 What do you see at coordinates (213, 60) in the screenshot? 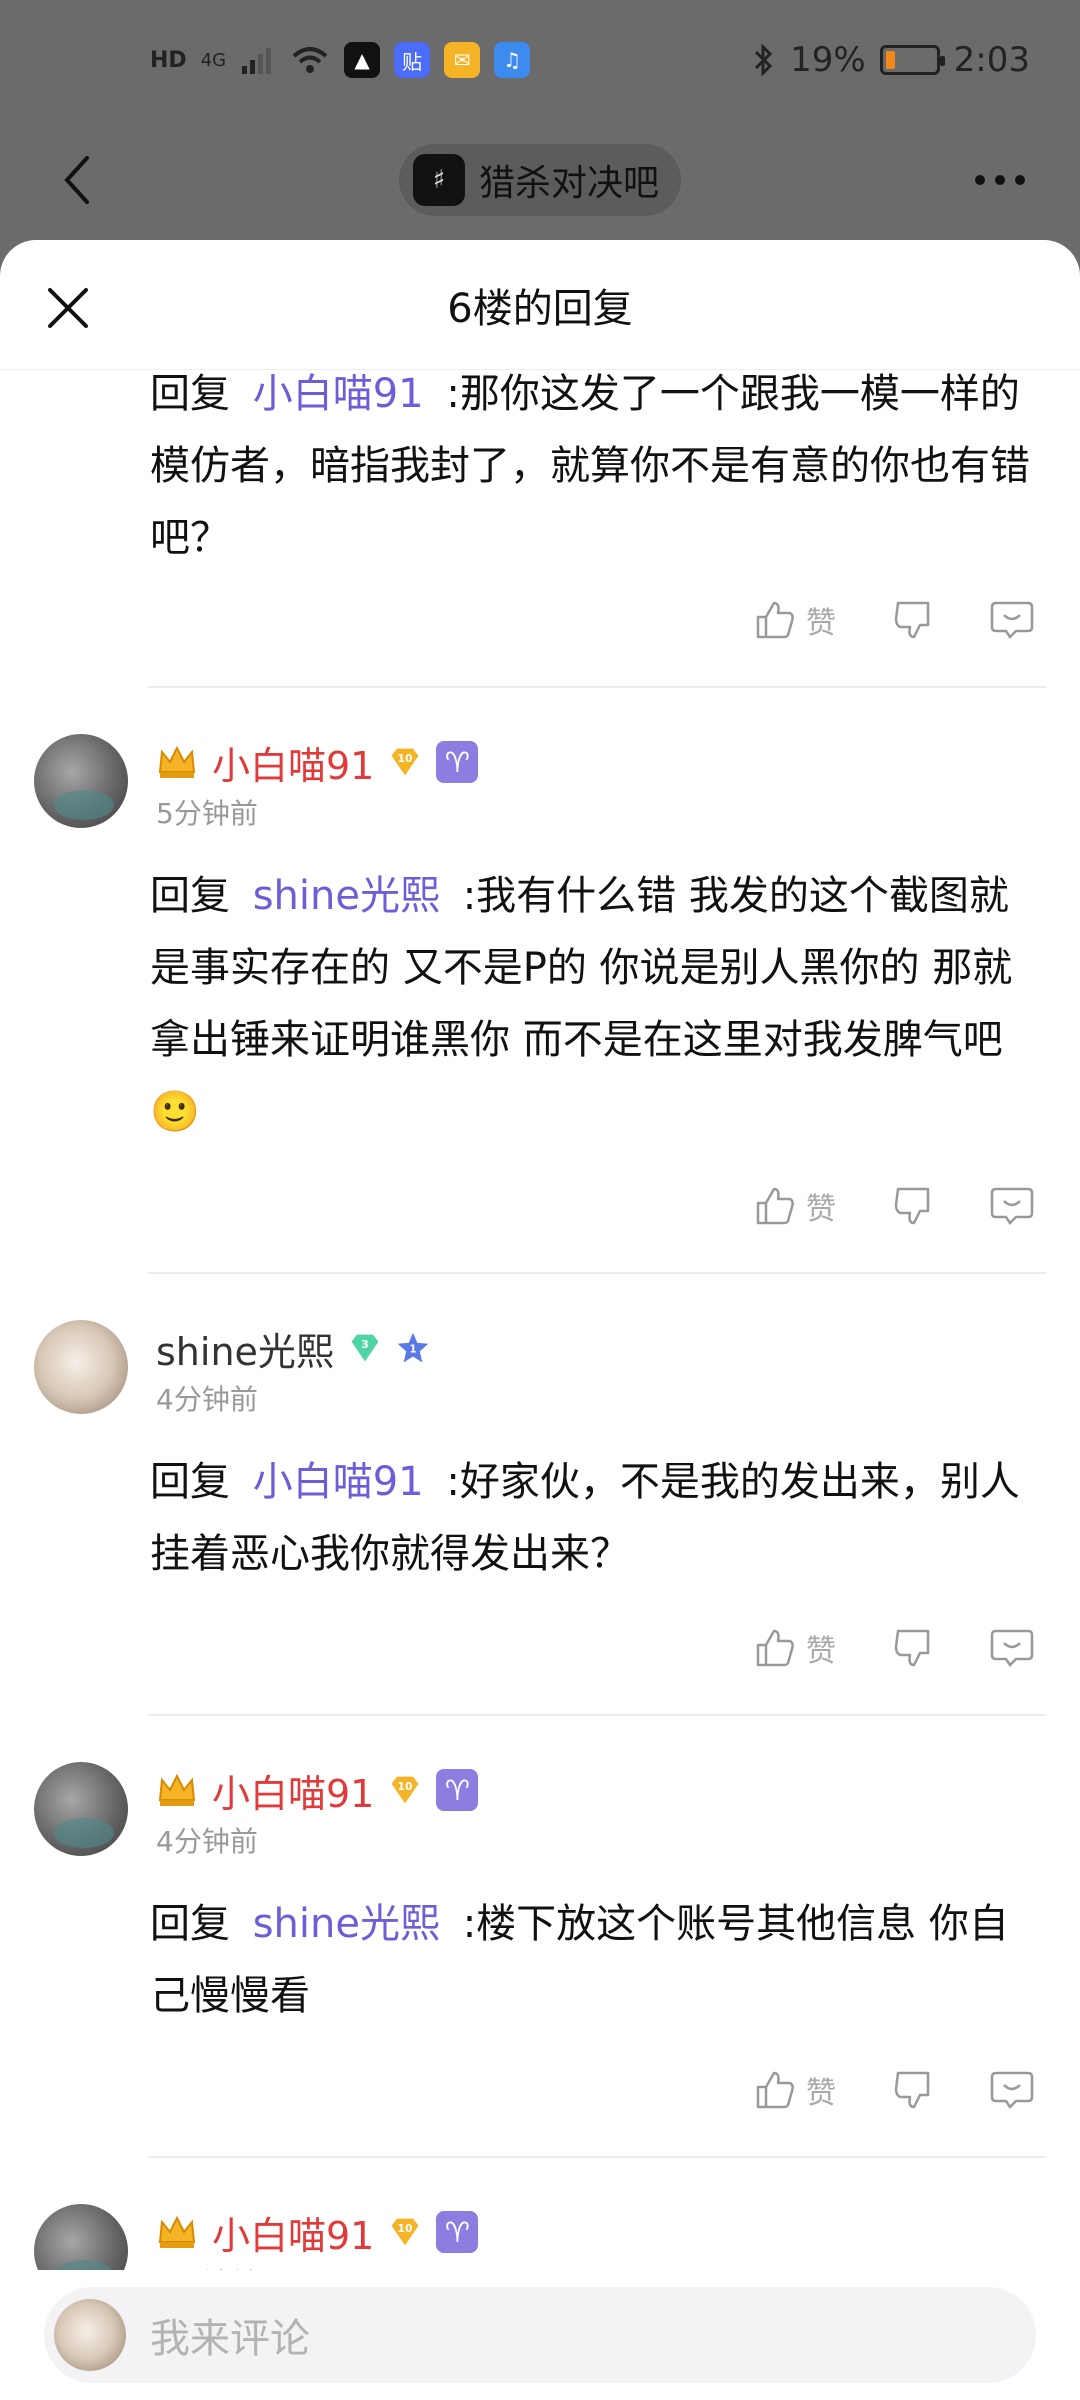
I see `network-type: 4G` at bounding box center [213, 60].